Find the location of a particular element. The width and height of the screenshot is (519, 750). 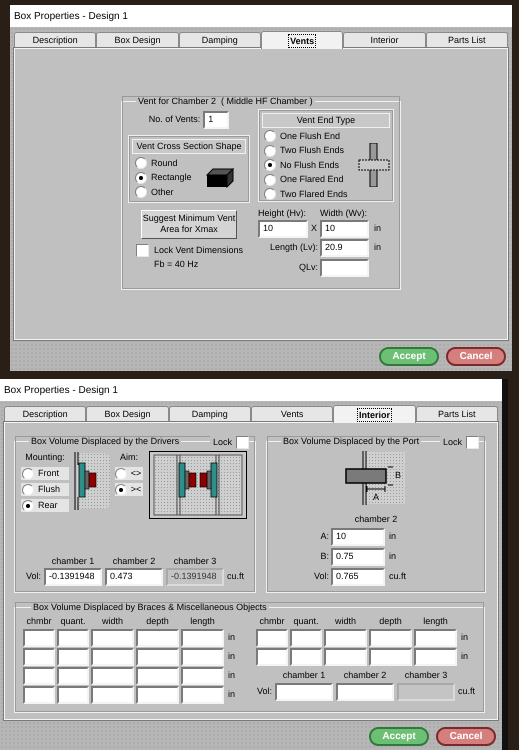

column-header: chmbr is located at coordinates (38, 621).